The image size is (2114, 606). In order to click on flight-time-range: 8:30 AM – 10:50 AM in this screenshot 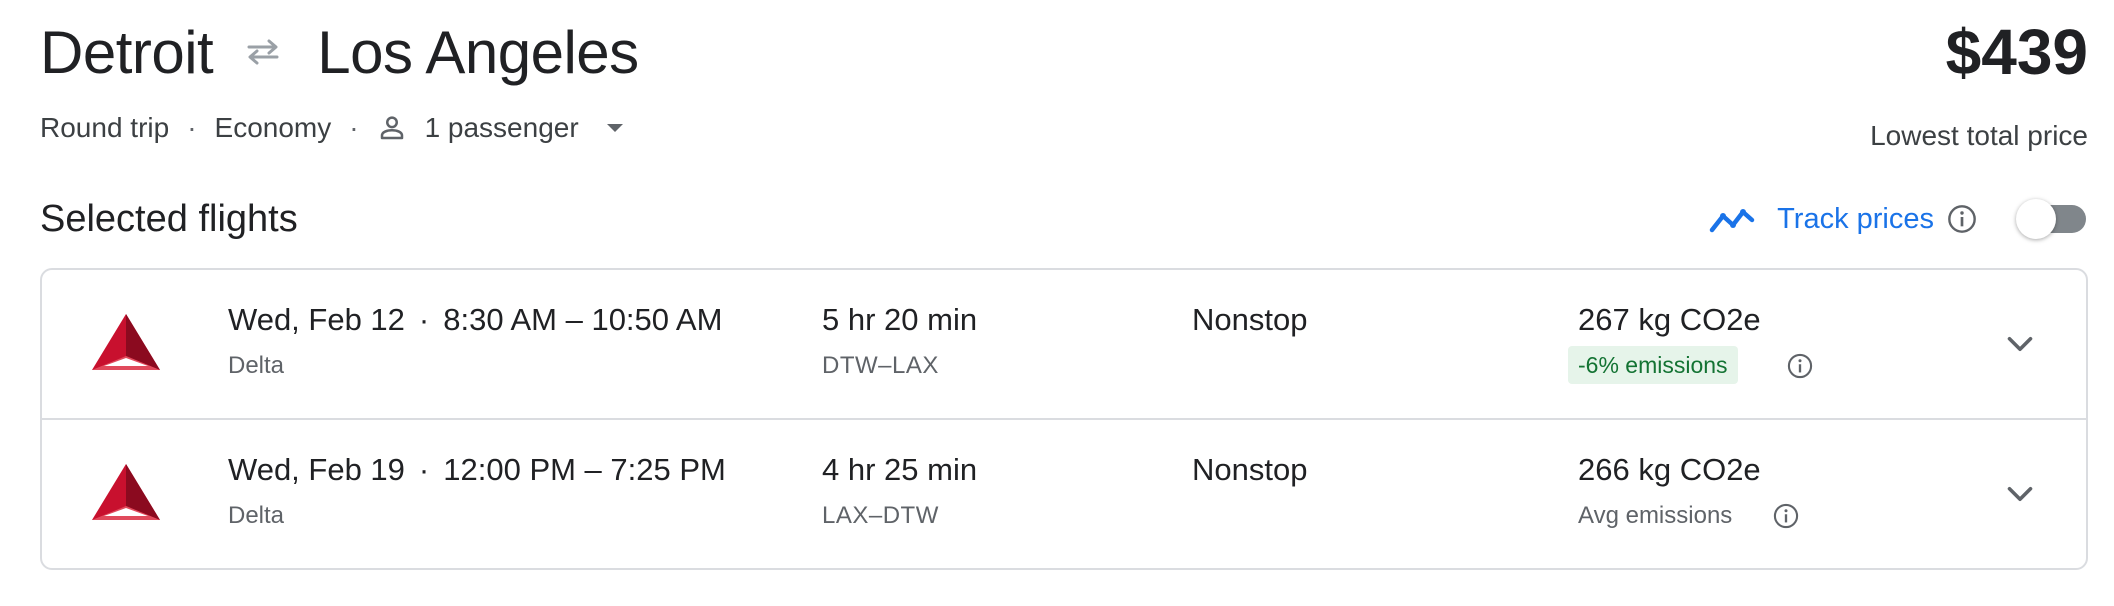, I will do `click(583, 319)`.